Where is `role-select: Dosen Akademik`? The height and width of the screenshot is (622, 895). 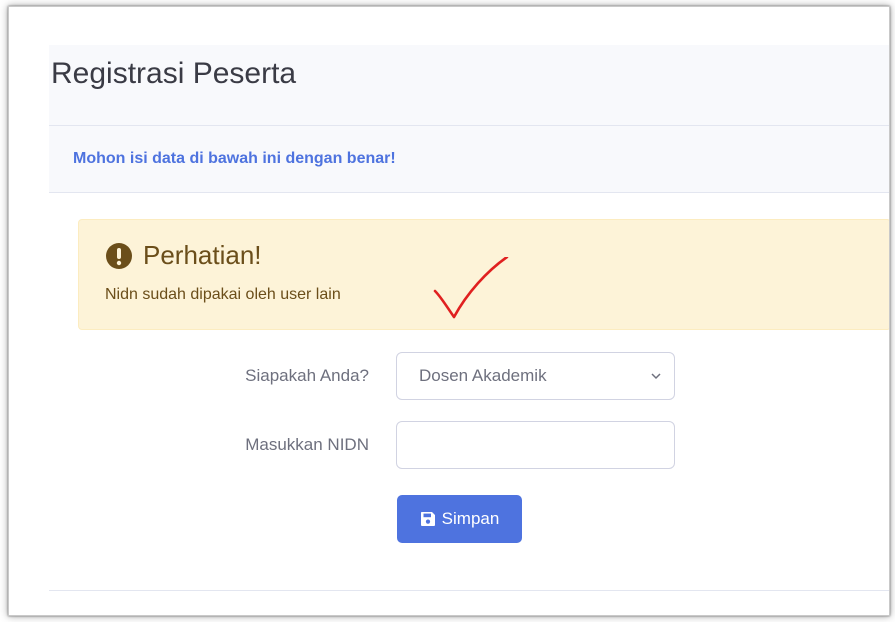 role-select: Dosen Akademik is located at coordinates (535, 376).